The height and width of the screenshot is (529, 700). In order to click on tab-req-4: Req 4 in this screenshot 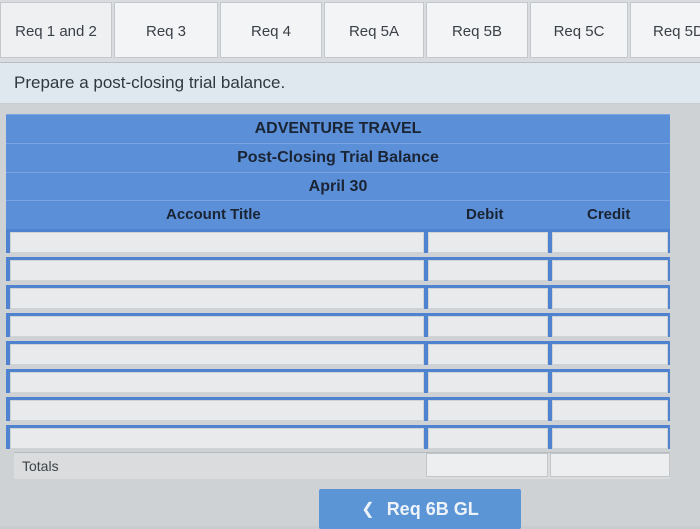, I will do `click(271, 30)`.